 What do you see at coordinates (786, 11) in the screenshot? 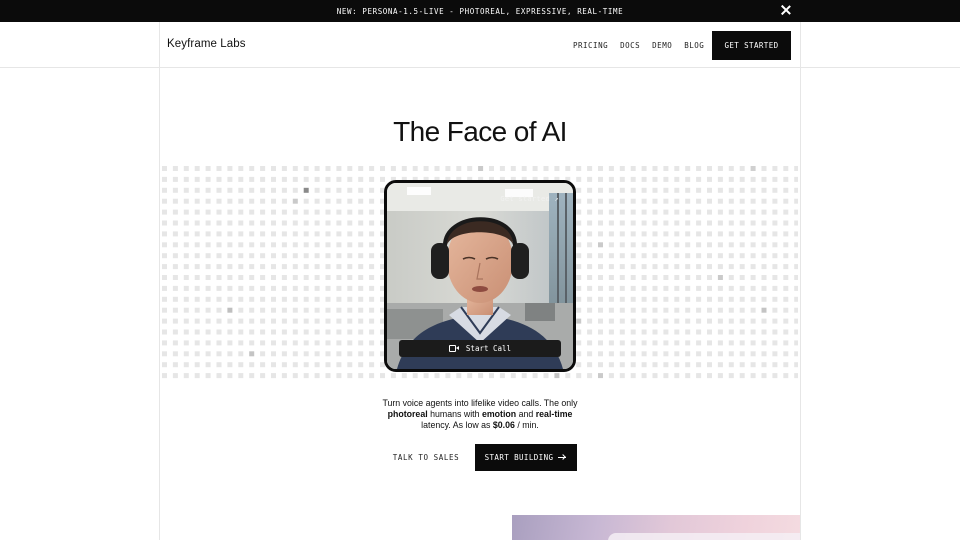
I see `close-icon` at bounding box center [786, 11].